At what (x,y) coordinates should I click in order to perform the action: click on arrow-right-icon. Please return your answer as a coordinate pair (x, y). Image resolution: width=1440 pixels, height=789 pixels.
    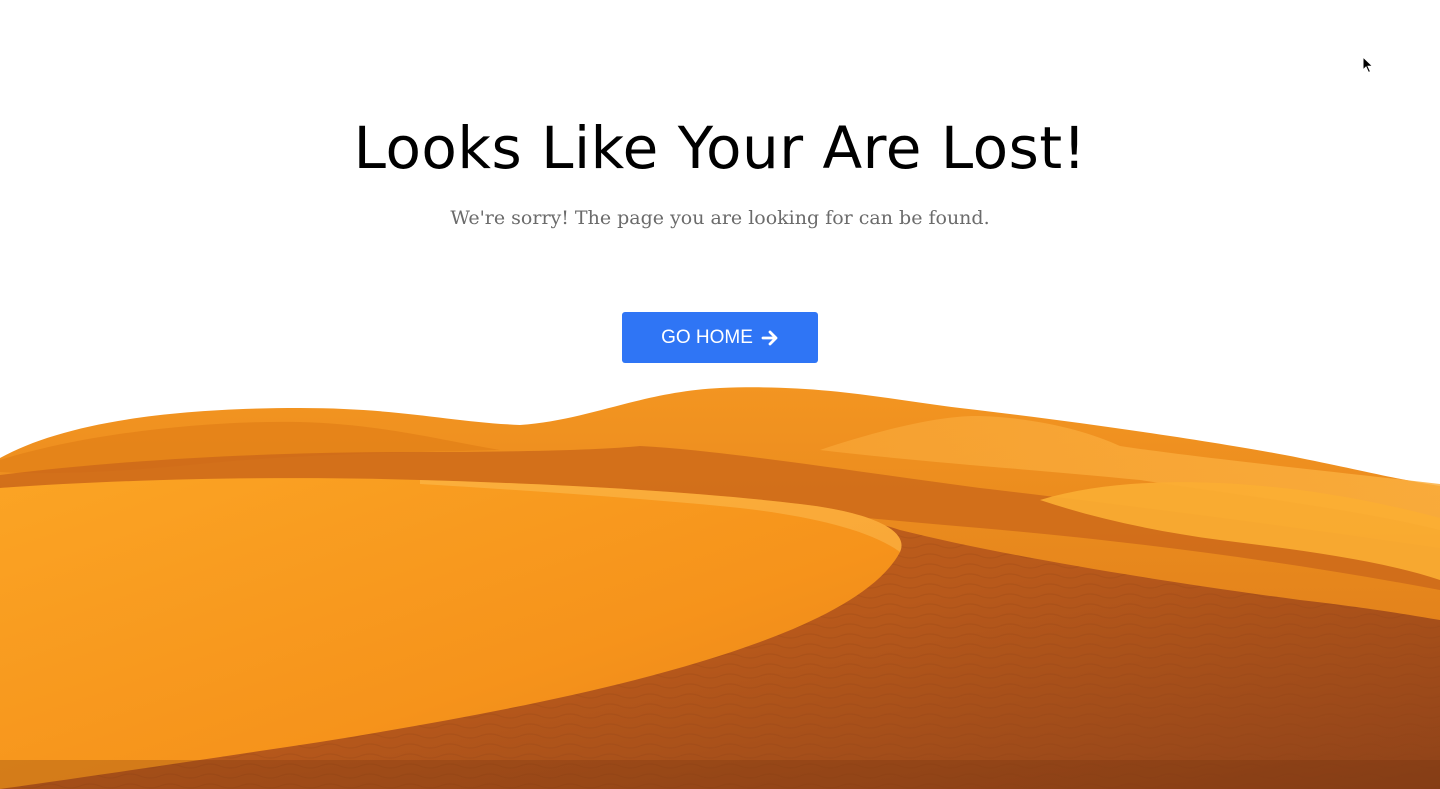
    Looking at the image, I should click on (770, 338).